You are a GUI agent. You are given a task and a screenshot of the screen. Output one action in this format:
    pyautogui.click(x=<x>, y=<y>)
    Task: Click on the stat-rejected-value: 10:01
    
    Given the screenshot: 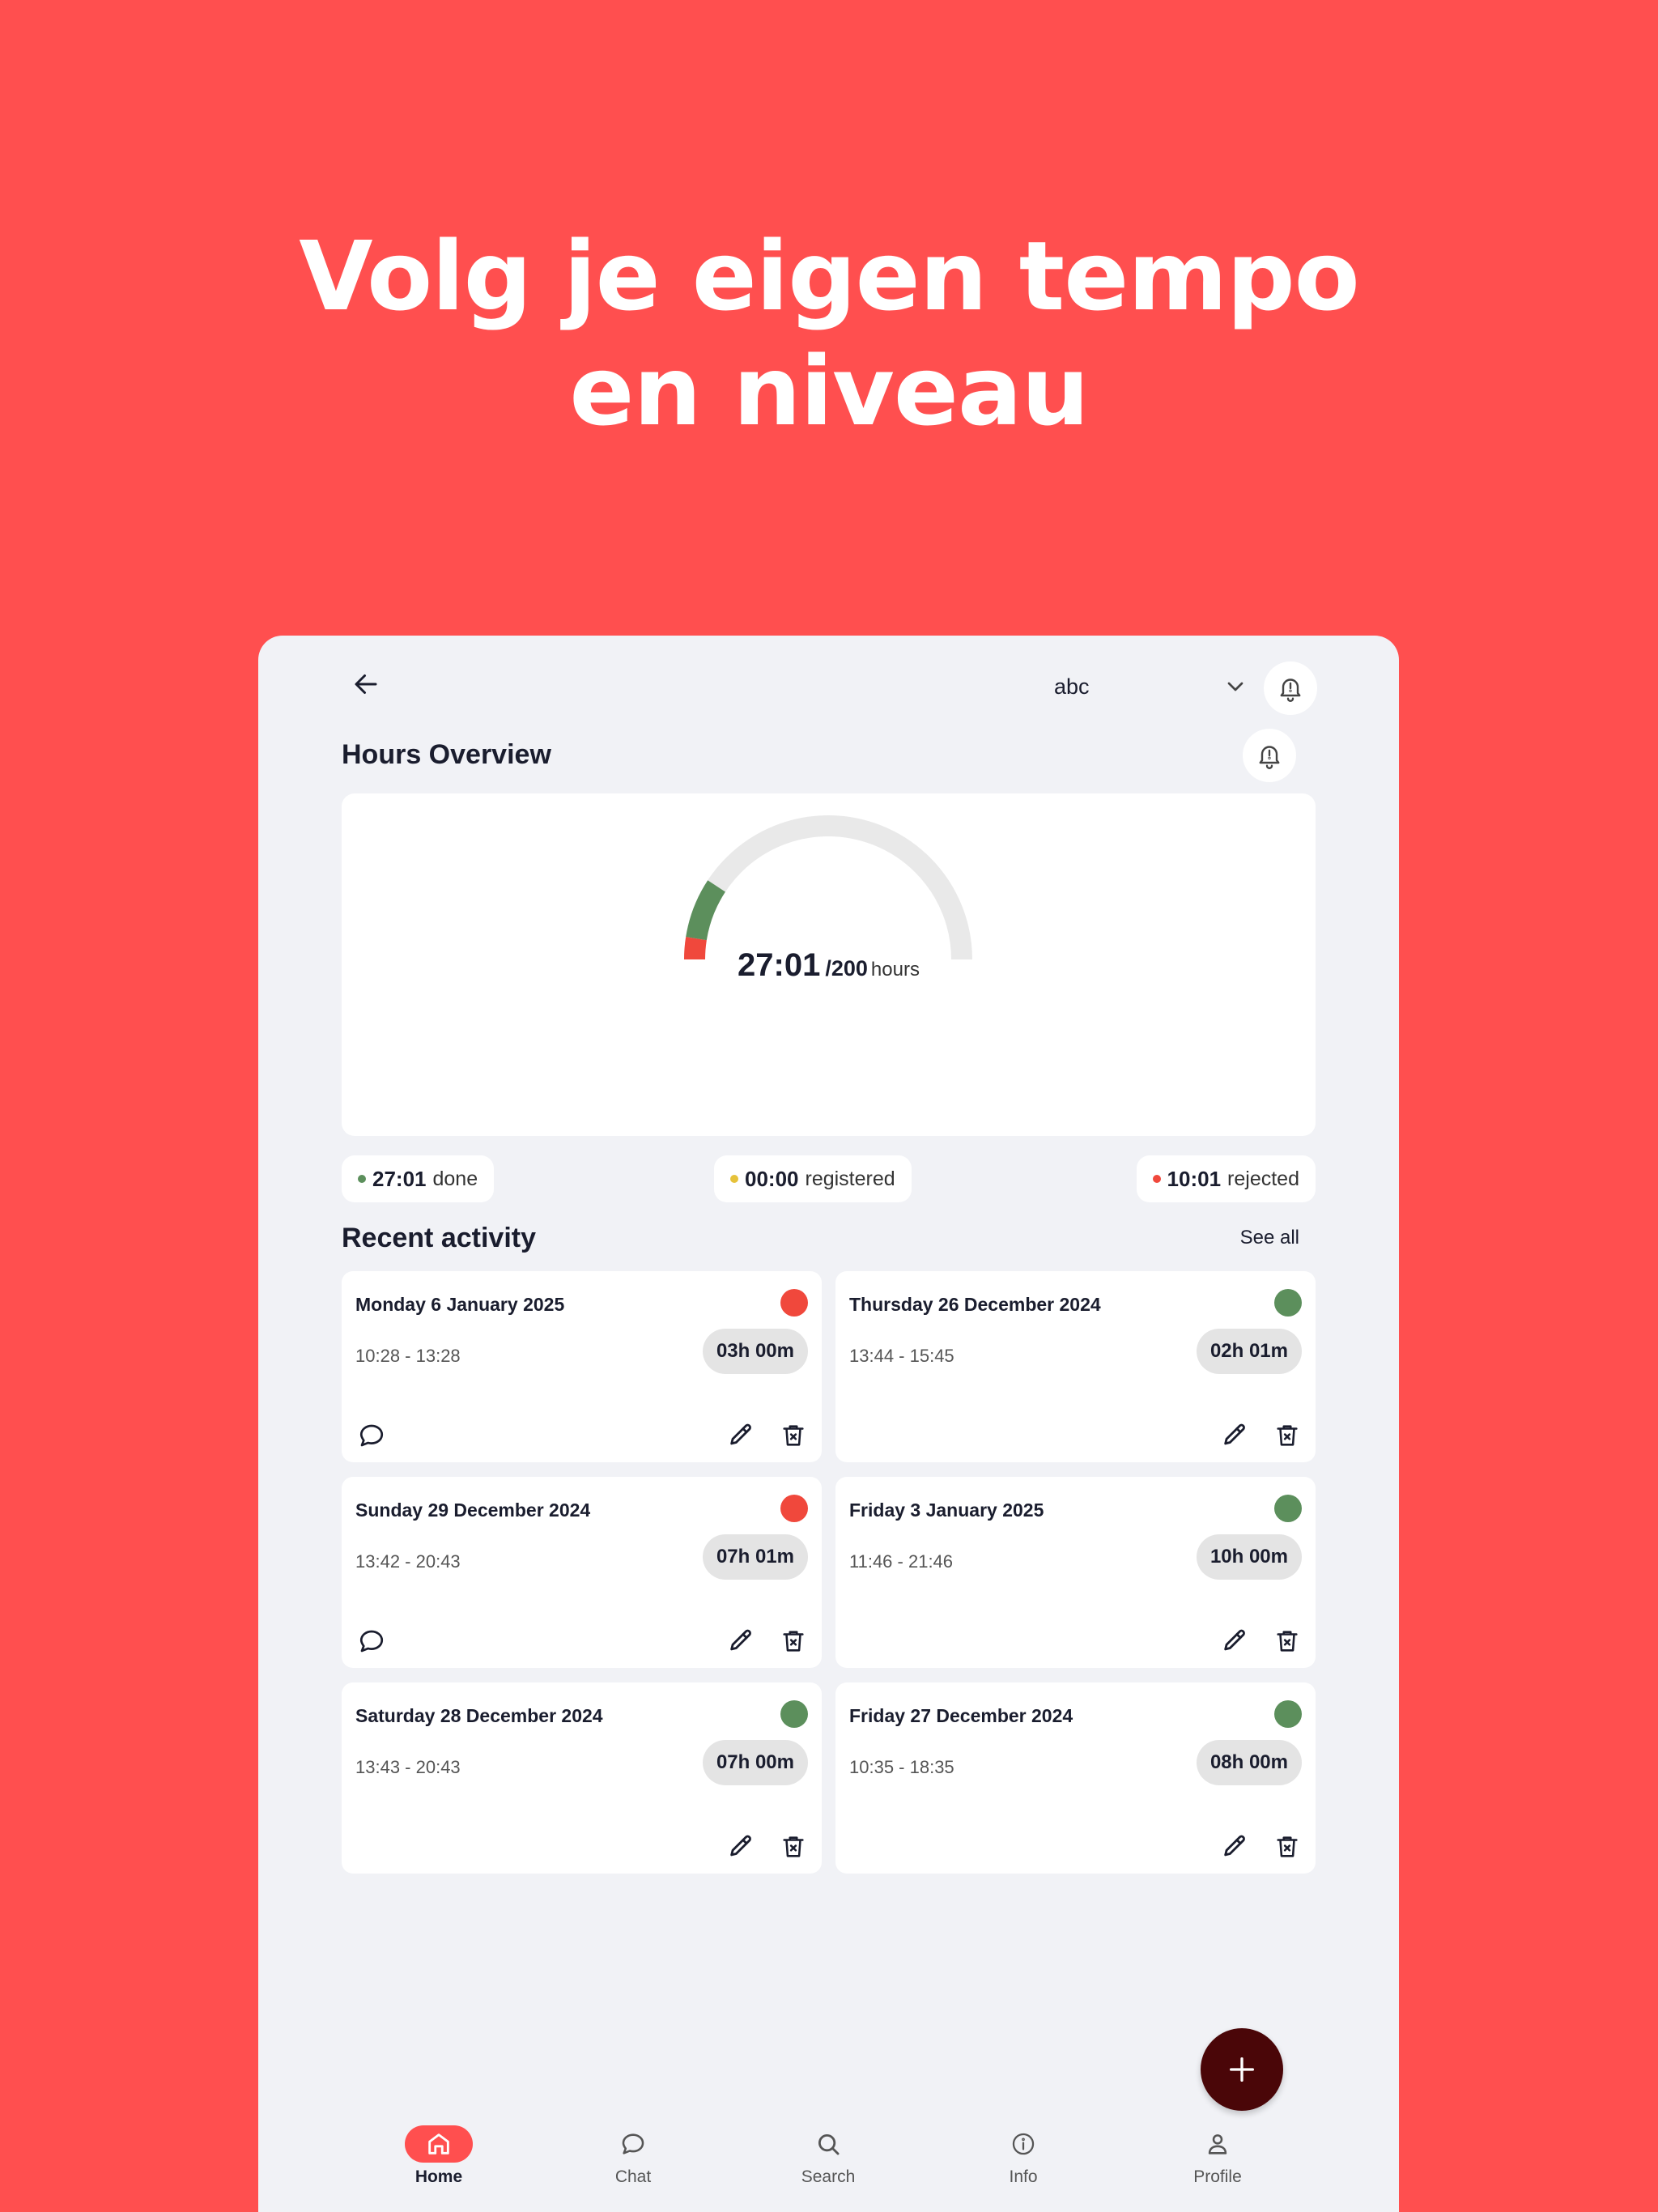 What is the action you would take?
    pyautogui.click(x=1194, y=1179)
    